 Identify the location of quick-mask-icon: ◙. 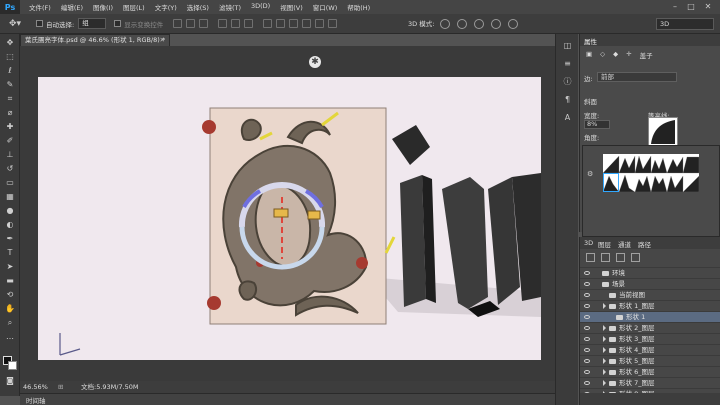
(10, 381).